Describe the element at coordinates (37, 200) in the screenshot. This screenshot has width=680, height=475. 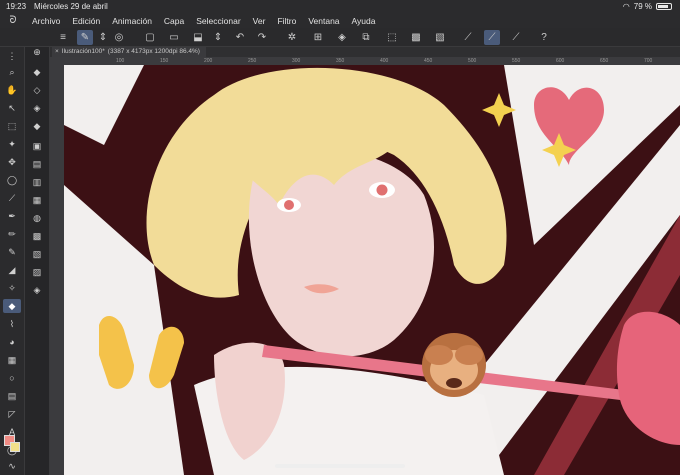
I see `brush-size-icon: ▦` at that location.